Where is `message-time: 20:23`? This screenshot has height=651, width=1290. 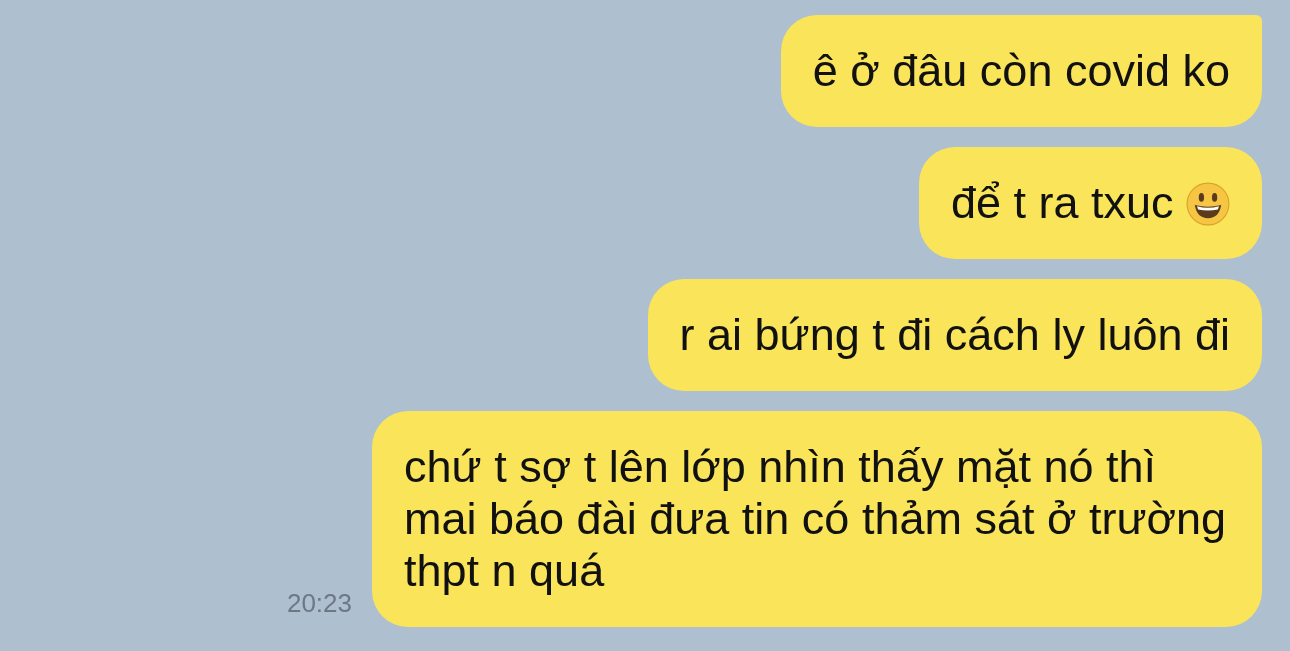
message-time: 20:23 is located at coordinates (319, 603).